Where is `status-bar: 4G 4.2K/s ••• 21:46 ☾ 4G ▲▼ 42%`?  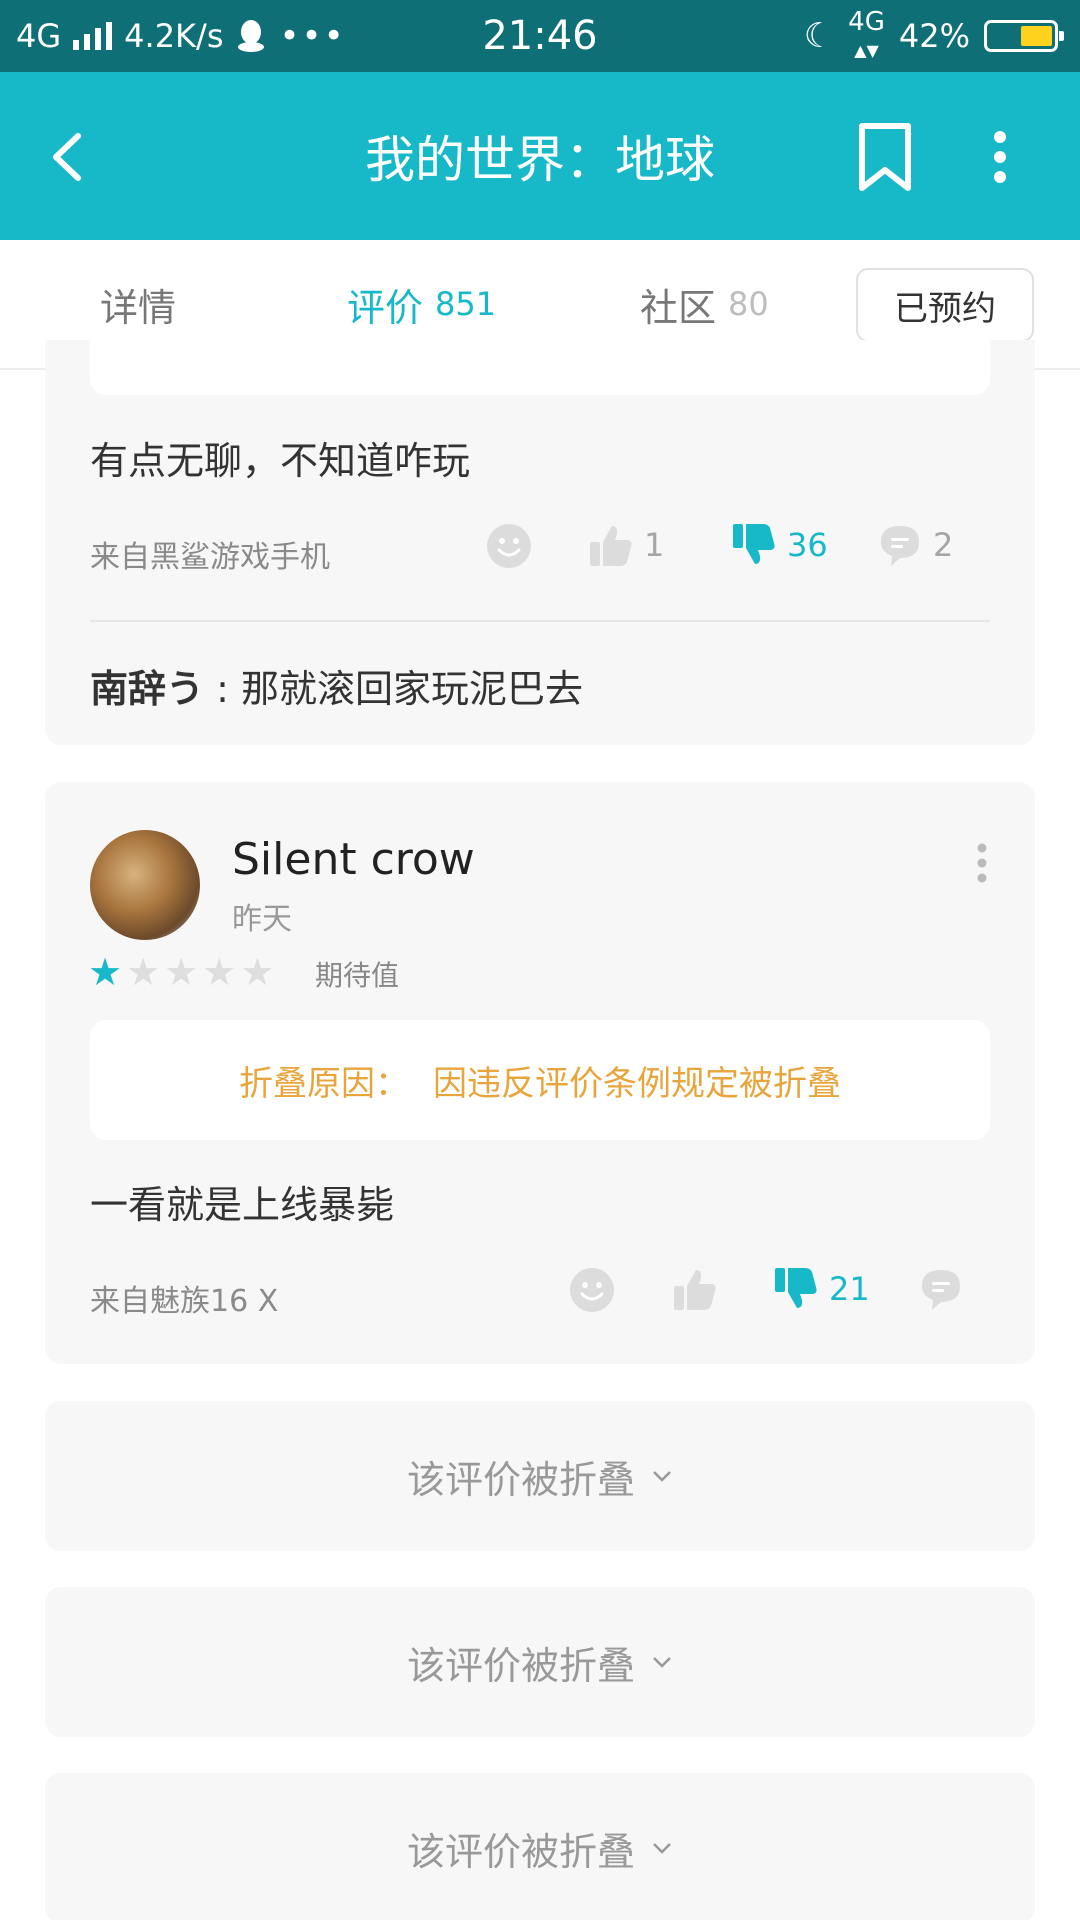 status-bar: 4G 4.2K/s ••• 21:46 ☾ 4G ▲▼ 42% is located at coordinates (540, 36).